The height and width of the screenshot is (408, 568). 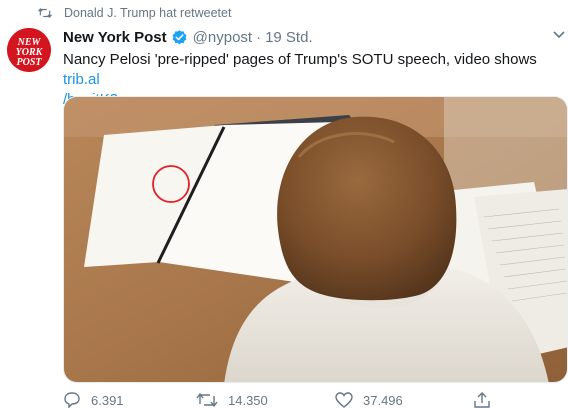 What do you see at coordinates (289, 37) in the screenshot?
I see `timestamp: 19 Std.` at bounding box center [289, 37].